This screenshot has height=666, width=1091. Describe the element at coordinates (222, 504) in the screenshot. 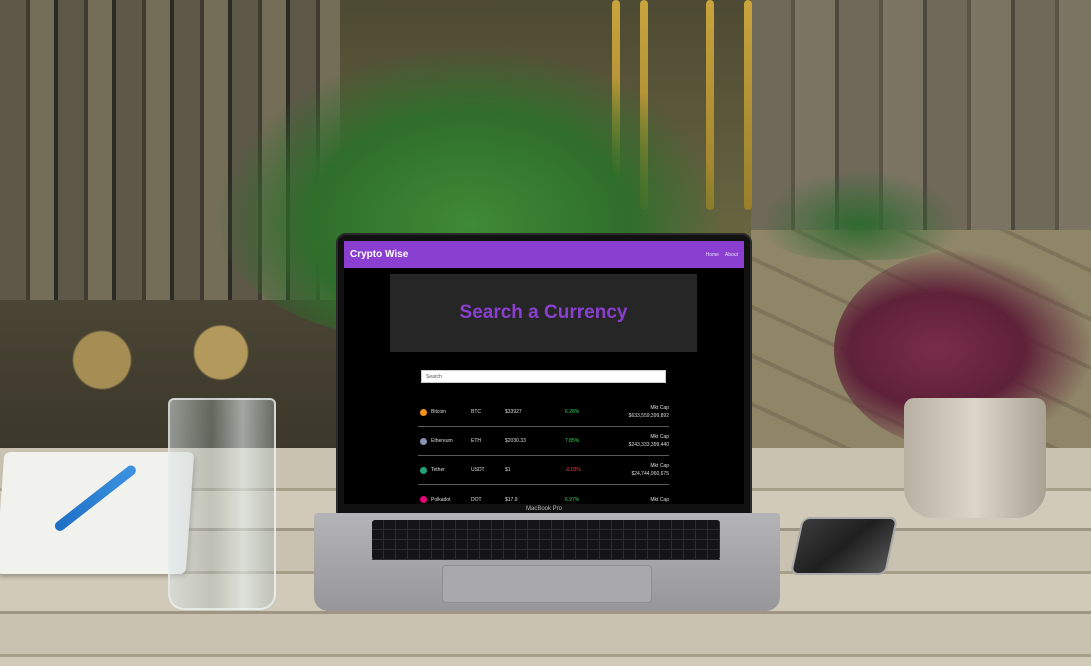

I see `water-glass` at that location.